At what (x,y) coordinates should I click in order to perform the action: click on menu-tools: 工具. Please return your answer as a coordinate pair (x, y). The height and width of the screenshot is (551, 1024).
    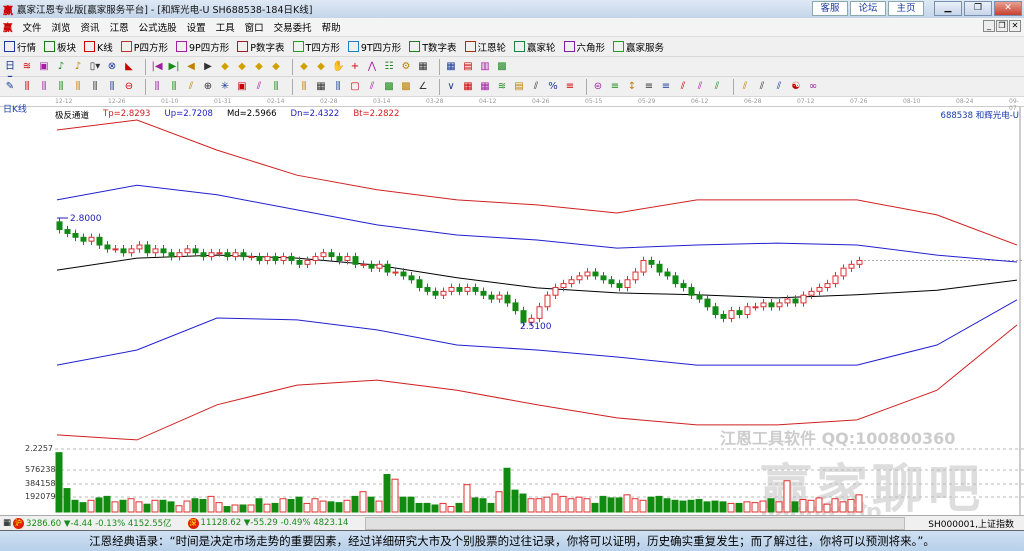
    Looking at the image, I should click on (225, 27).